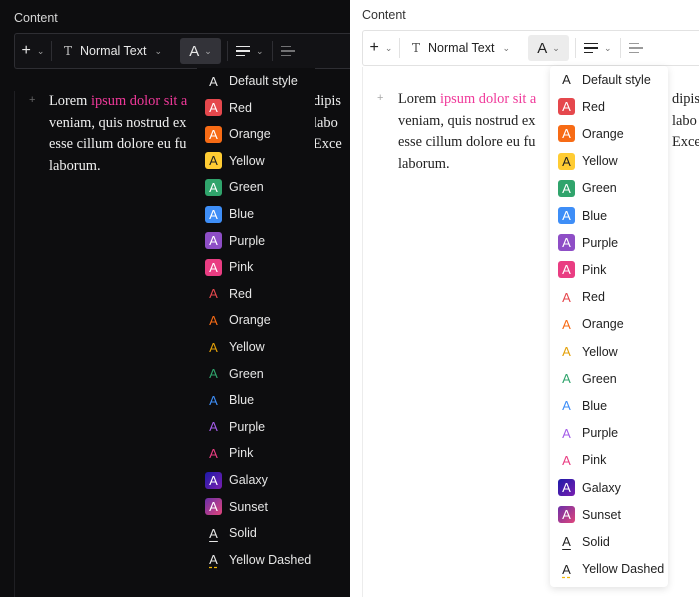  I want to click on color-option-label: Default style, so click(263, 81).